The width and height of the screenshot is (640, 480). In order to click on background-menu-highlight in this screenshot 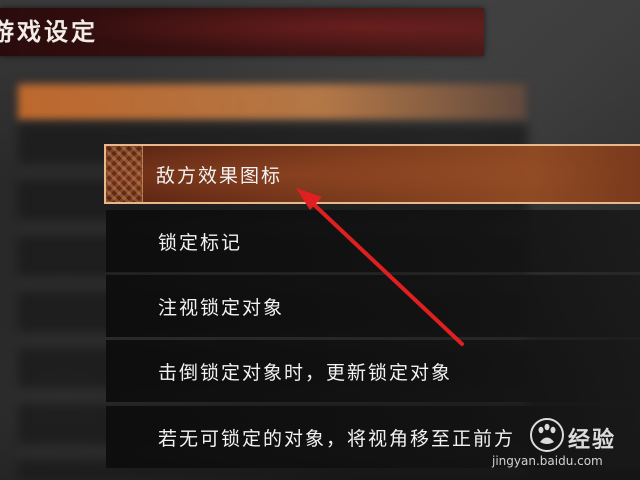, I will do `click(272, 102)`.